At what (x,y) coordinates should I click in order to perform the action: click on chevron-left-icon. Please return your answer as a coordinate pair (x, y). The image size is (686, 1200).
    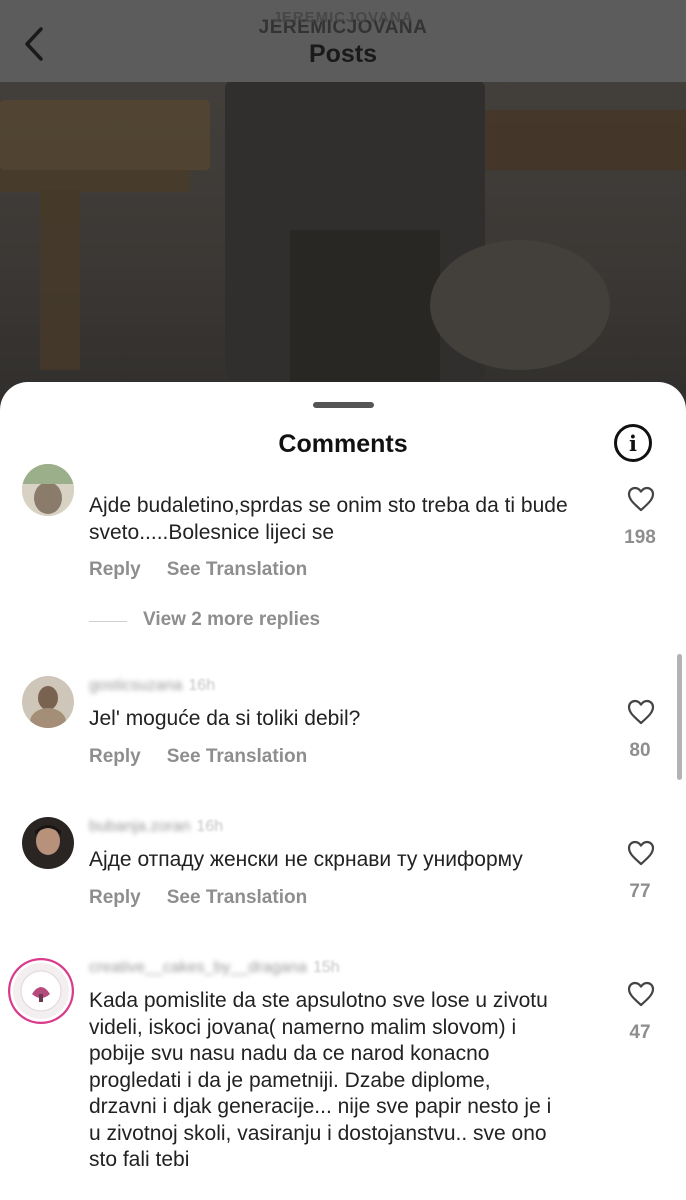
    Looking at the image, I should click on (34, 44).